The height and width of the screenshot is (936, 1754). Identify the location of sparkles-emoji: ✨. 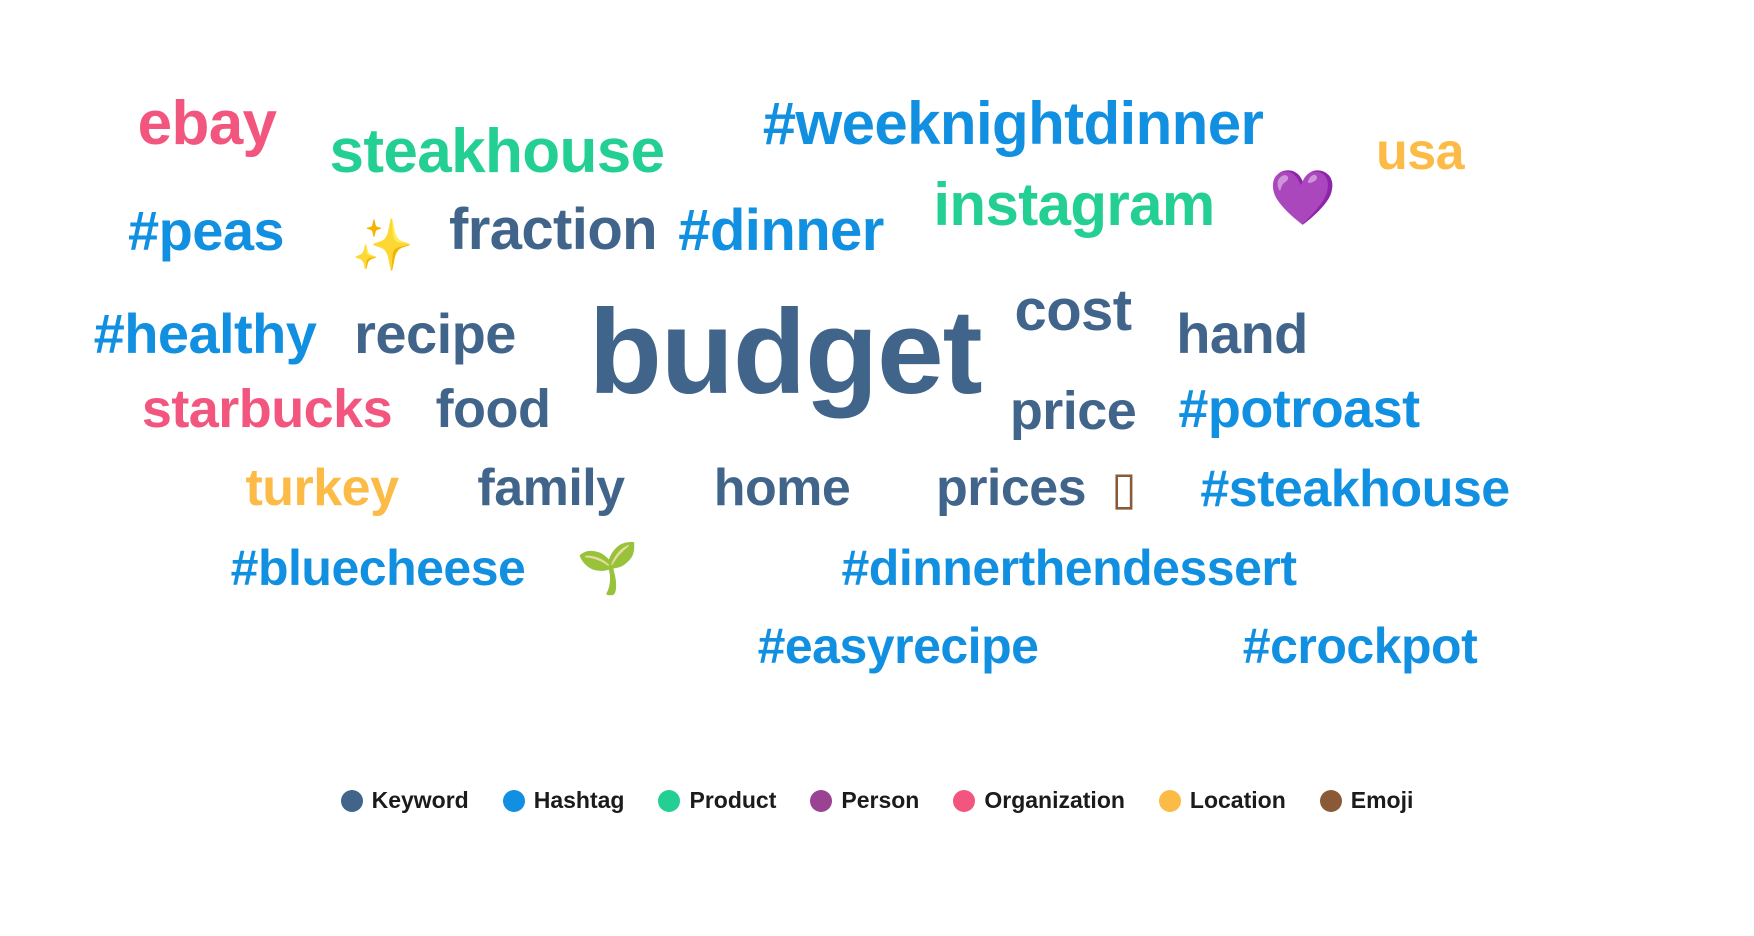
(383, 245).